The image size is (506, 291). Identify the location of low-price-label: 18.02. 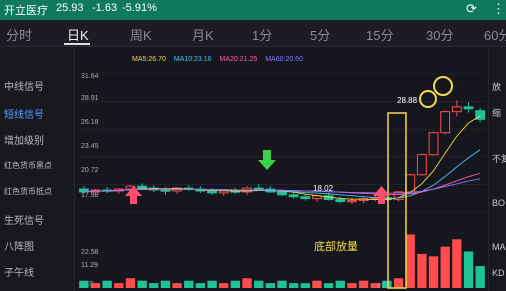
(323, 188).